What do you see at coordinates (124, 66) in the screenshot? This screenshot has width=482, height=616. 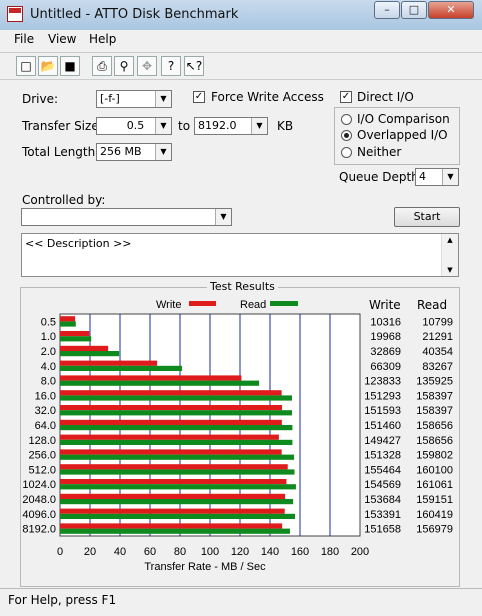 I see `print-preview-icon: ⚲` at bounding box center [124, 66].